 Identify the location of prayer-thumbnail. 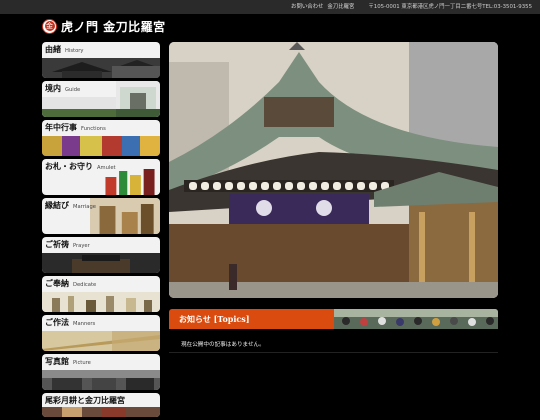
(101, 263).